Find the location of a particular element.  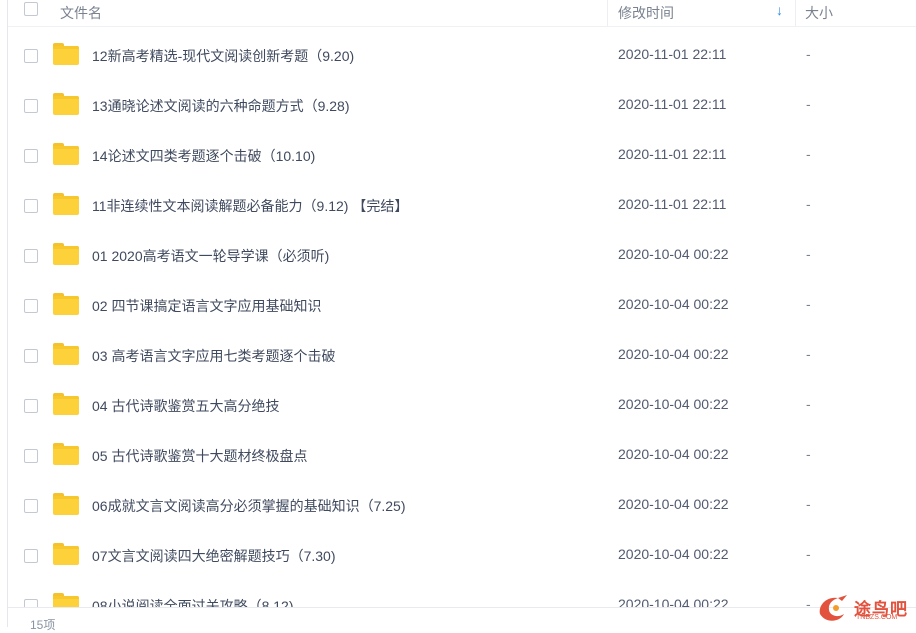

file-name: 14论述文四类考题逐个击破（10.10) is located at coordinates (203, 156).